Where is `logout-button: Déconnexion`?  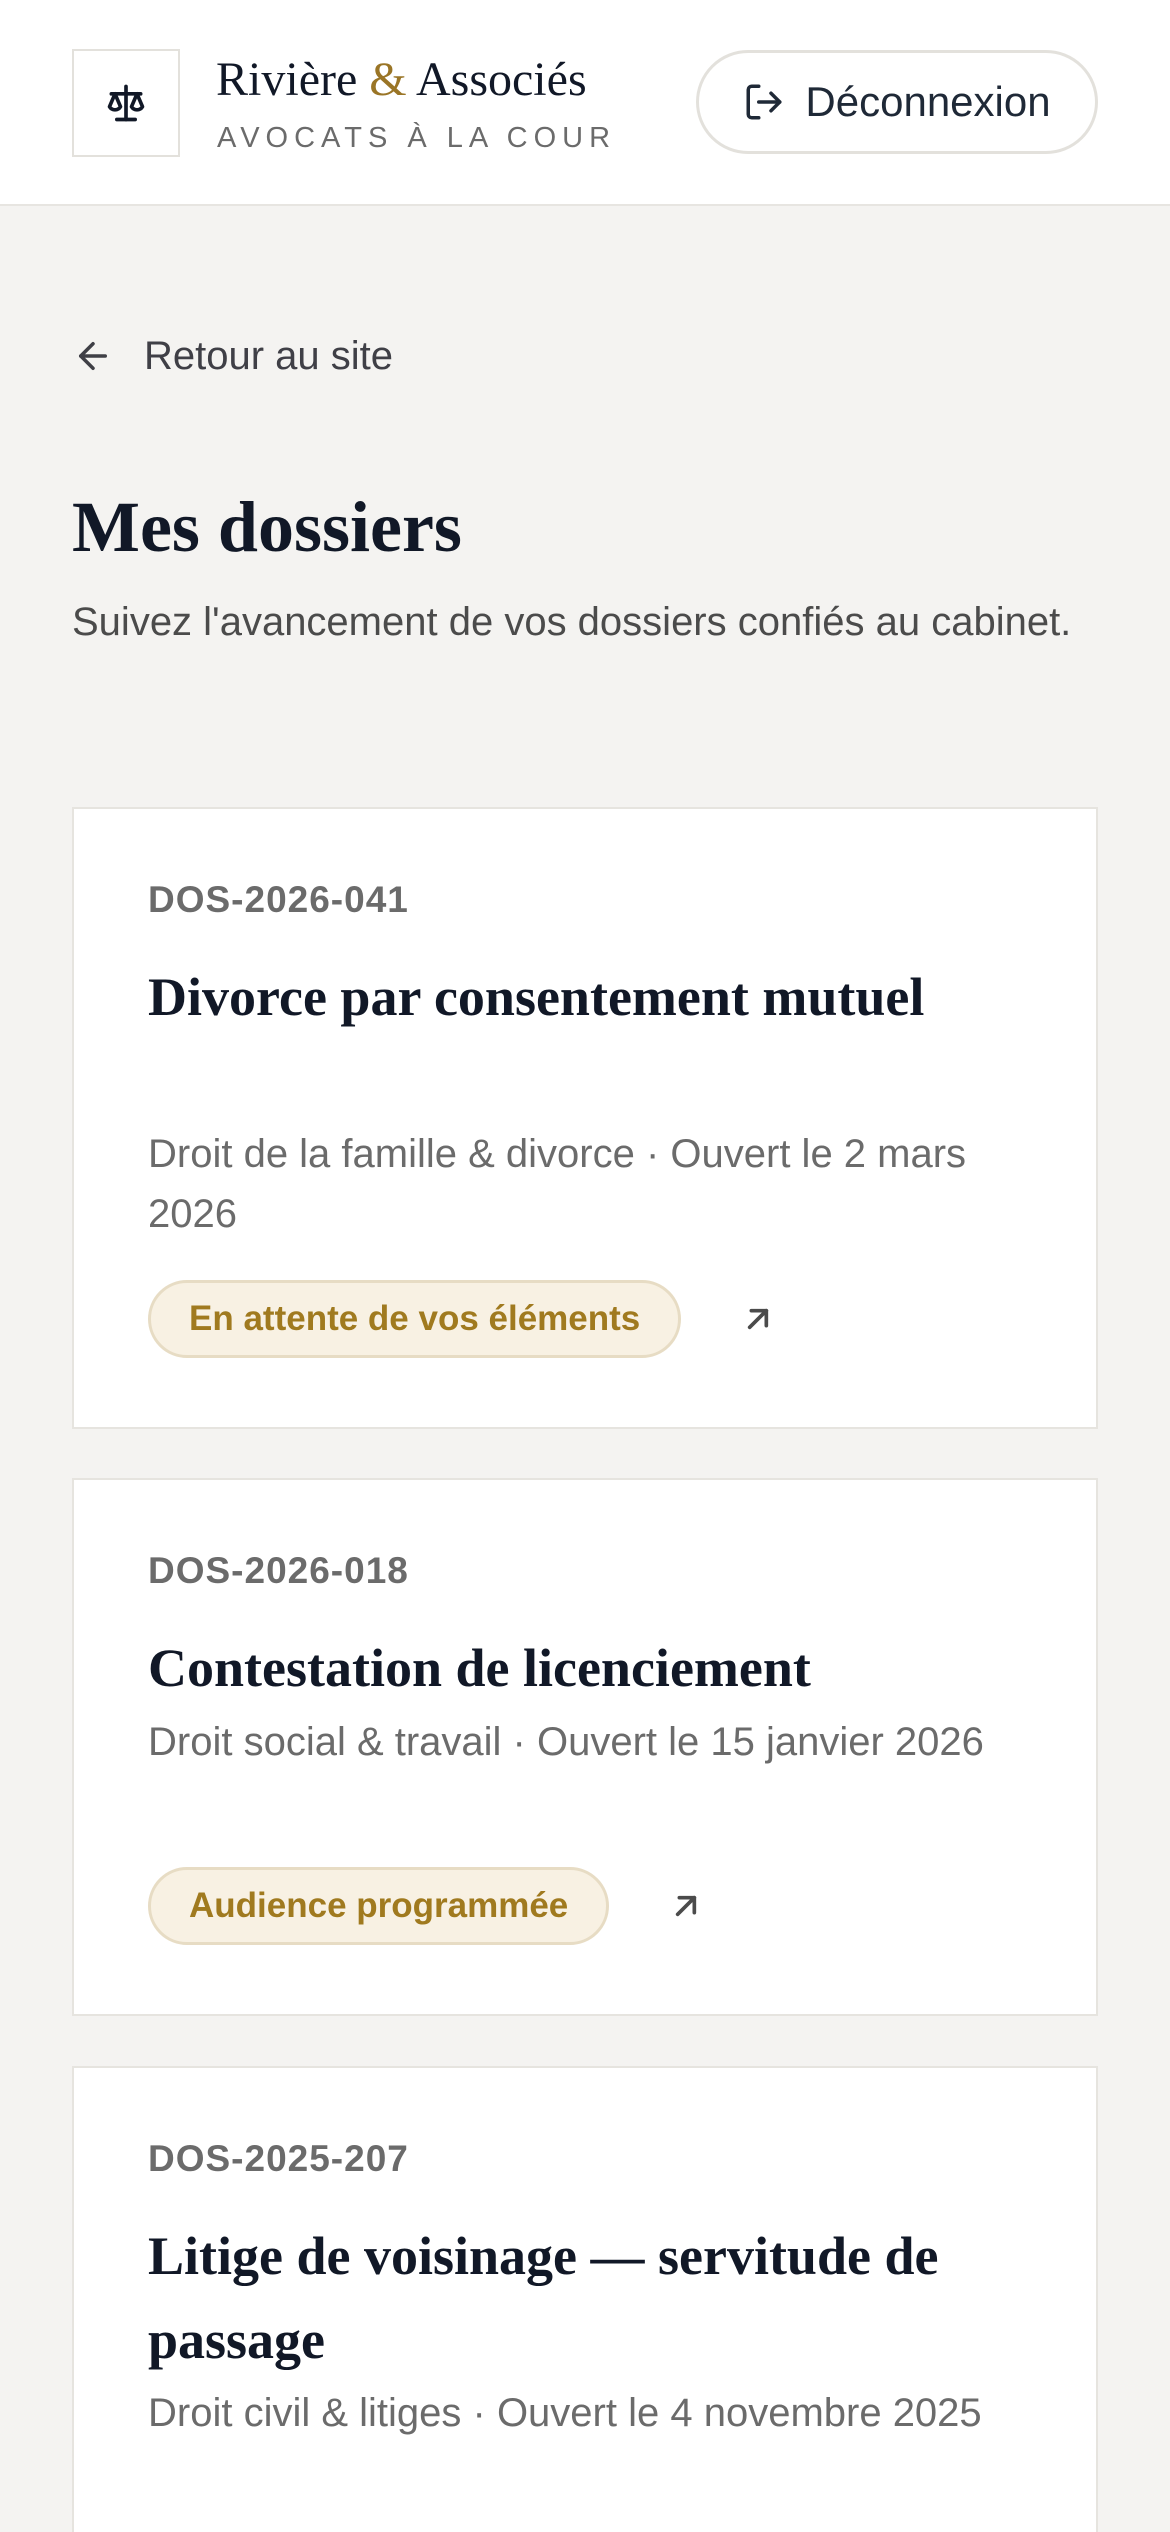
logout-button: Déconnexion is located at coordinates (897, 102).